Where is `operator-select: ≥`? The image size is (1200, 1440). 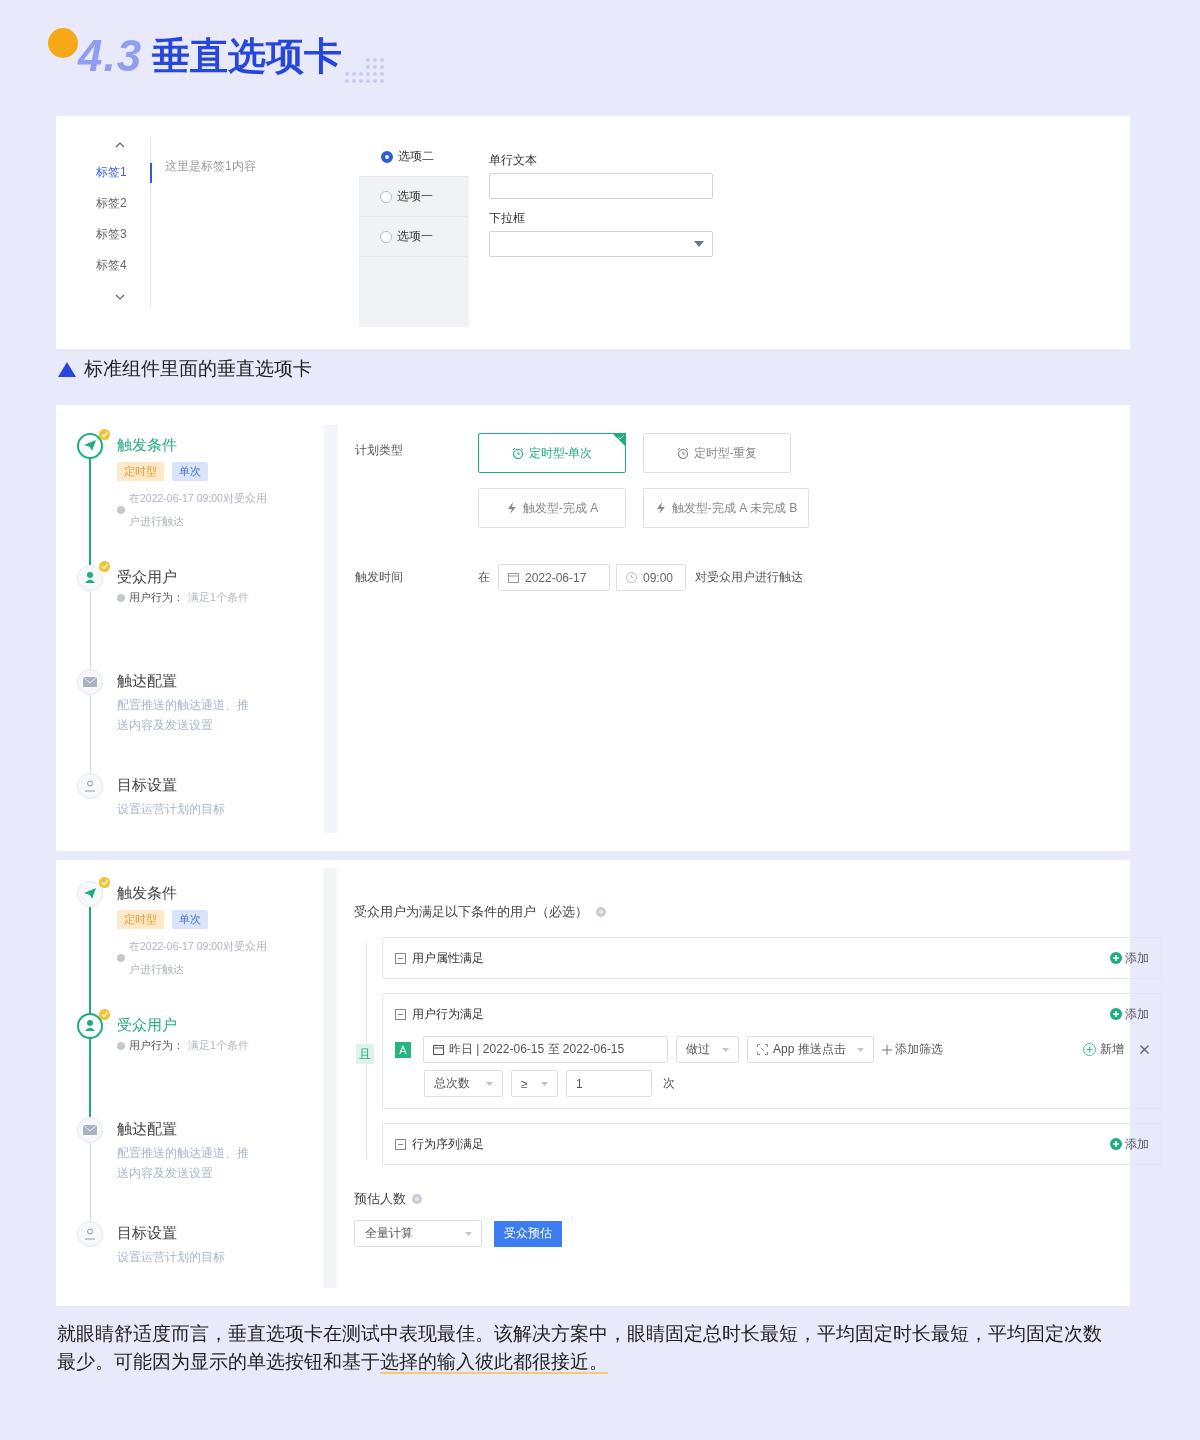 operator-select: ≥ is located at coordinates (534, 1083).